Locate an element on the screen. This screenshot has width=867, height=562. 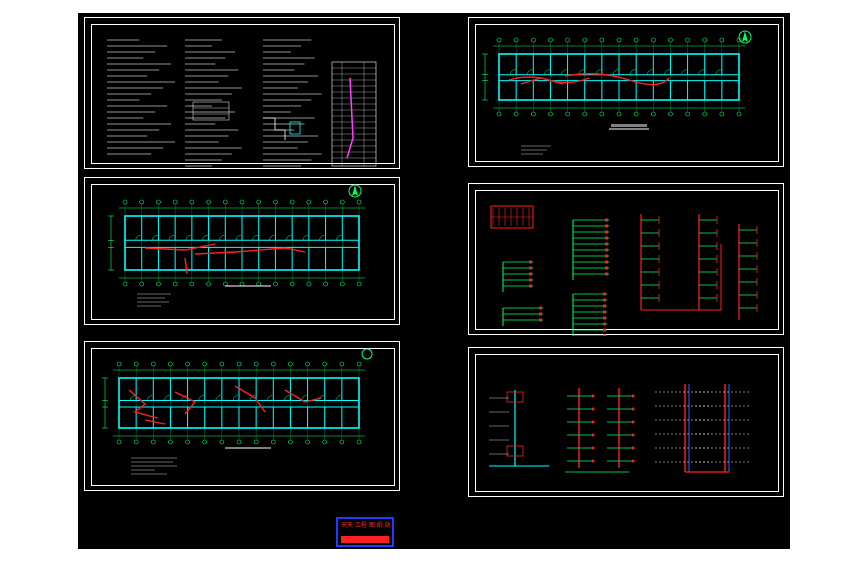
sheet-plan-upper is located at coordinates (626, 92).